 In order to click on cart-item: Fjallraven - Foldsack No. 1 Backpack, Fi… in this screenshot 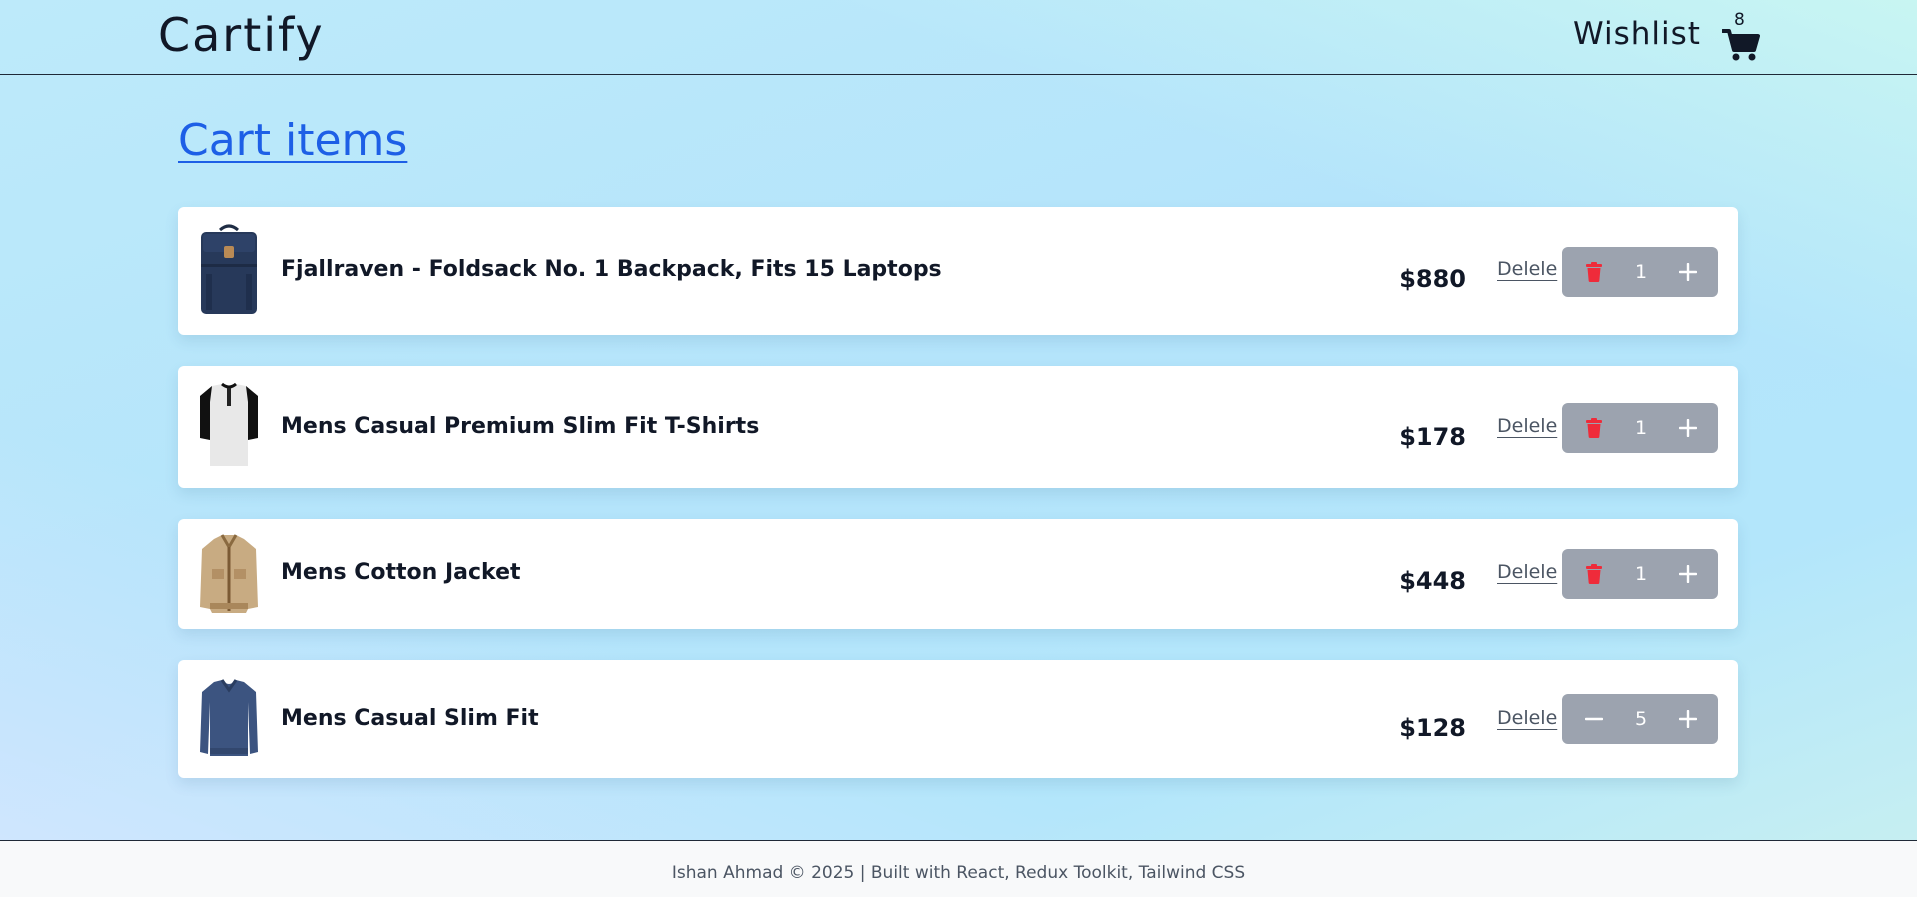, I will do `click(958, 271)`.